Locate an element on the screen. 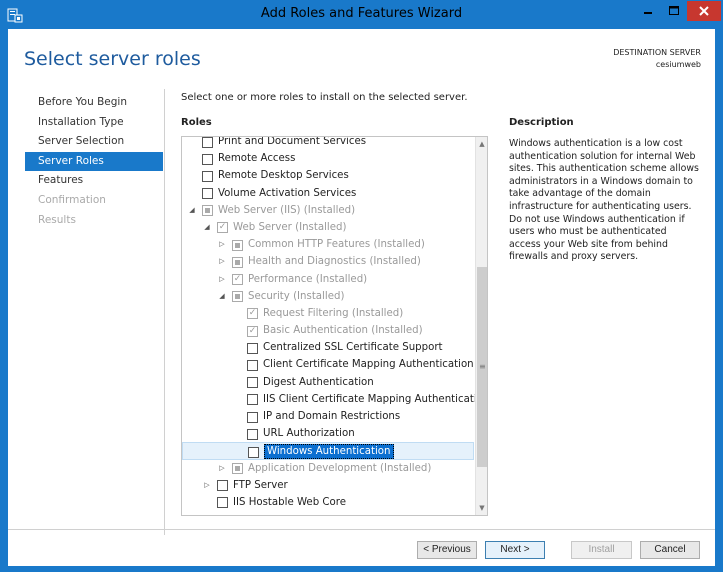 Image resolution: width=723 pixels, height=572 pixels. previous-button: < Previous is located at coordinates (447, 550).